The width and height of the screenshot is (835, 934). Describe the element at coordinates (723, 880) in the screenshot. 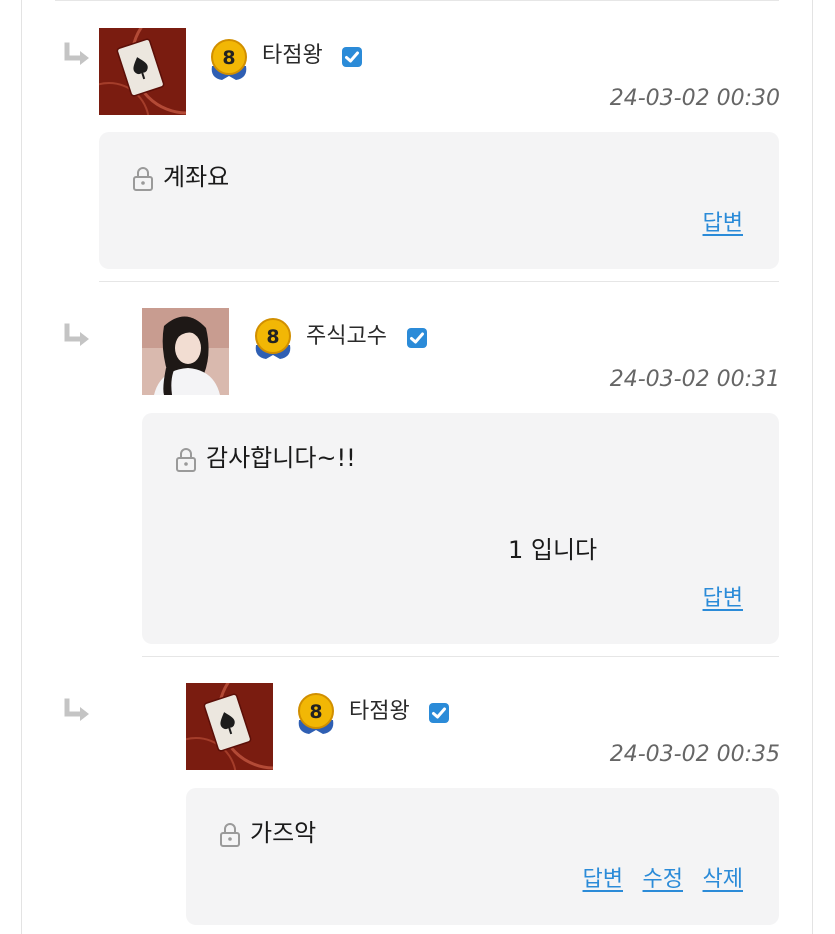

I see `delete-button: 삭제` at that location.